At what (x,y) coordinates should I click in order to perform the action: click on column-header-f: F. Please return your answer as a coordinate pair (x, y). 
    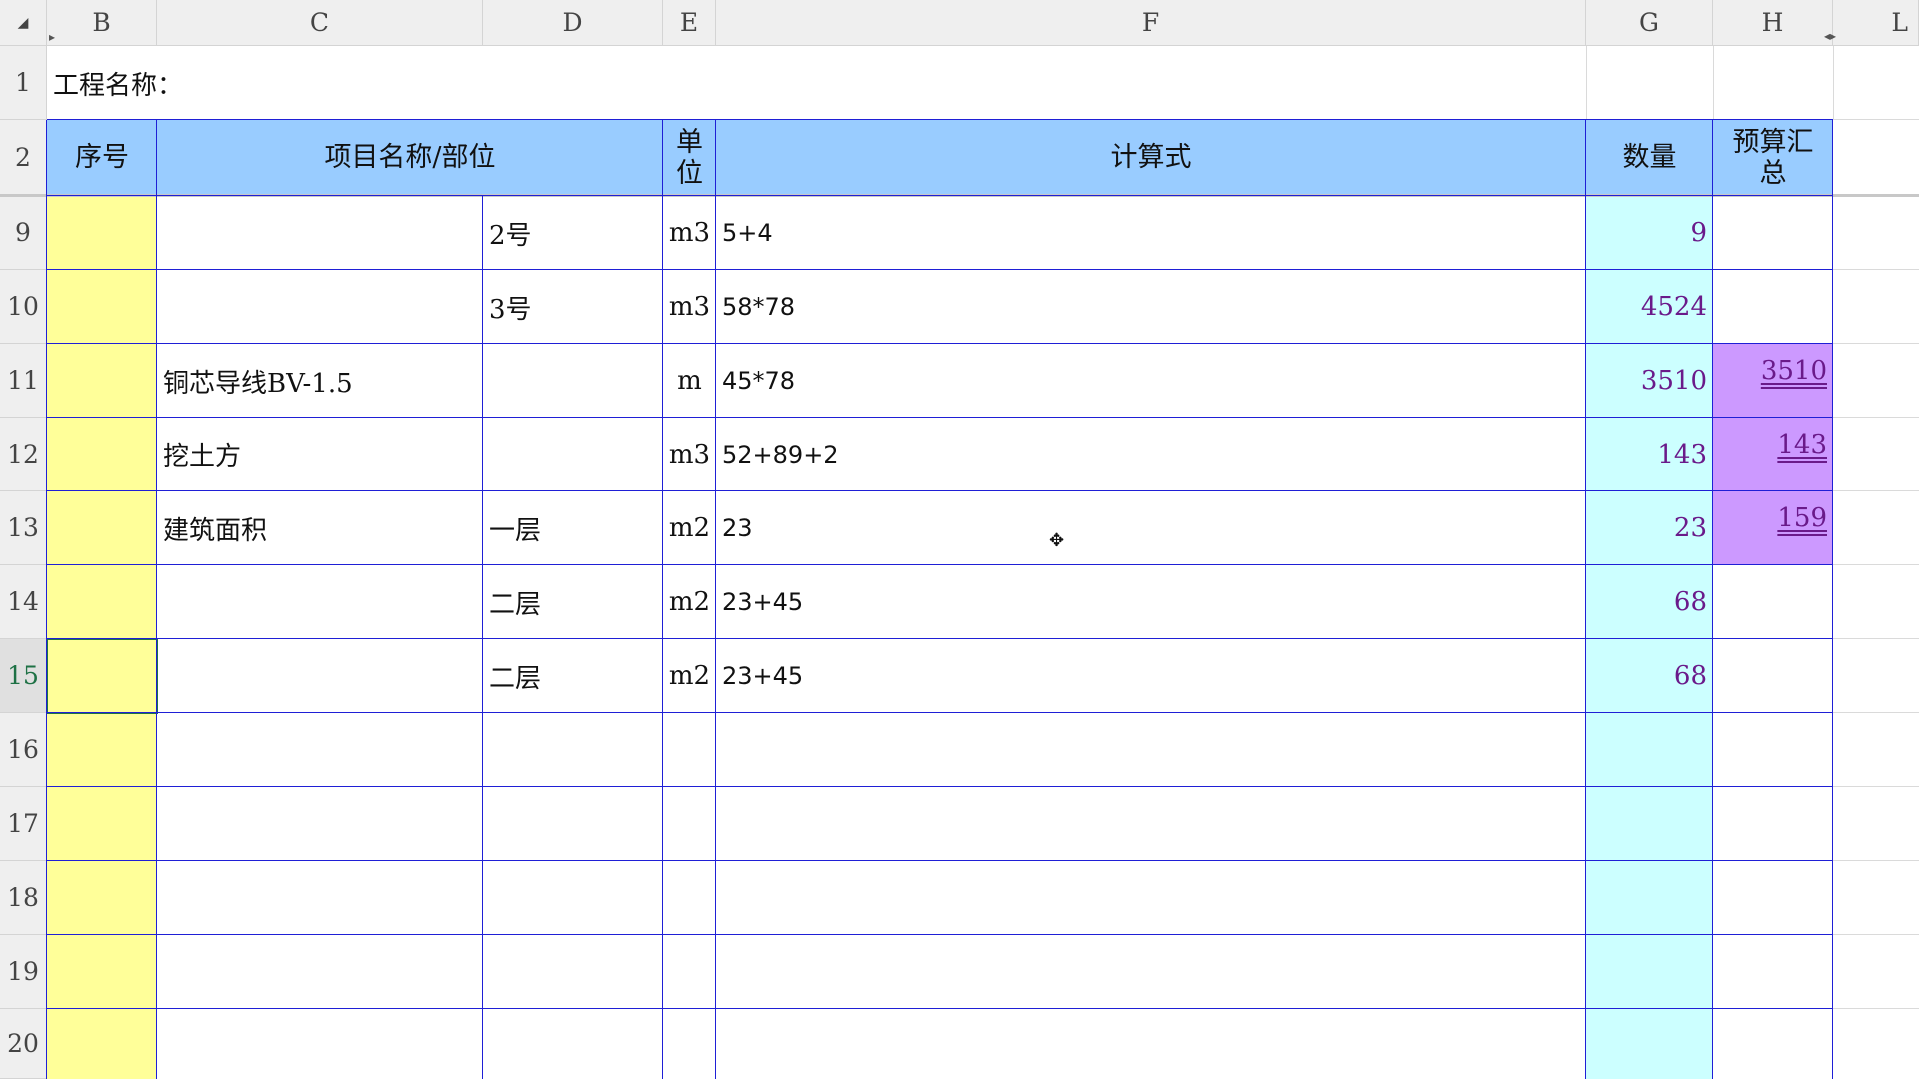
    Looking at the image, I should click on (1151, 23).